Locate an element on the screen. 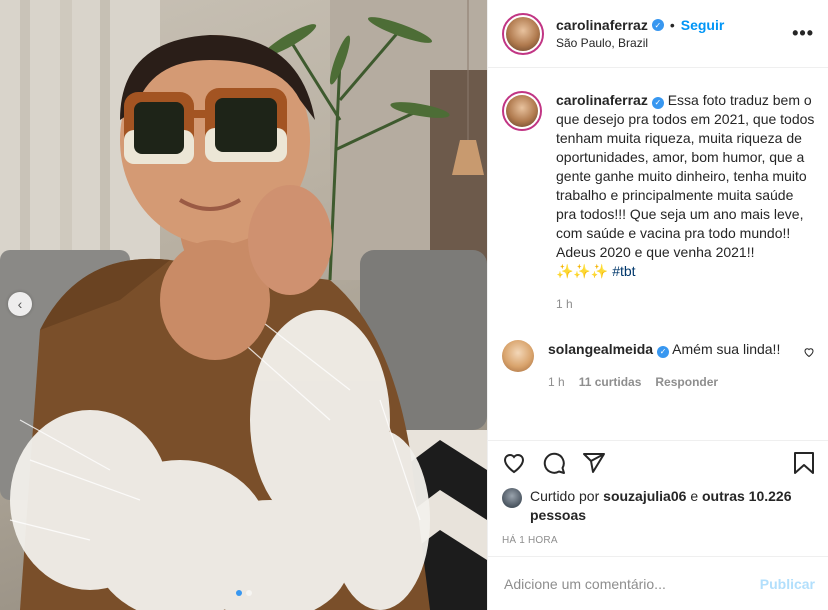 The height and width of the screenshot is (610, 828). post-location: São Paulo, Brazil is located at coordinates (674, 43).